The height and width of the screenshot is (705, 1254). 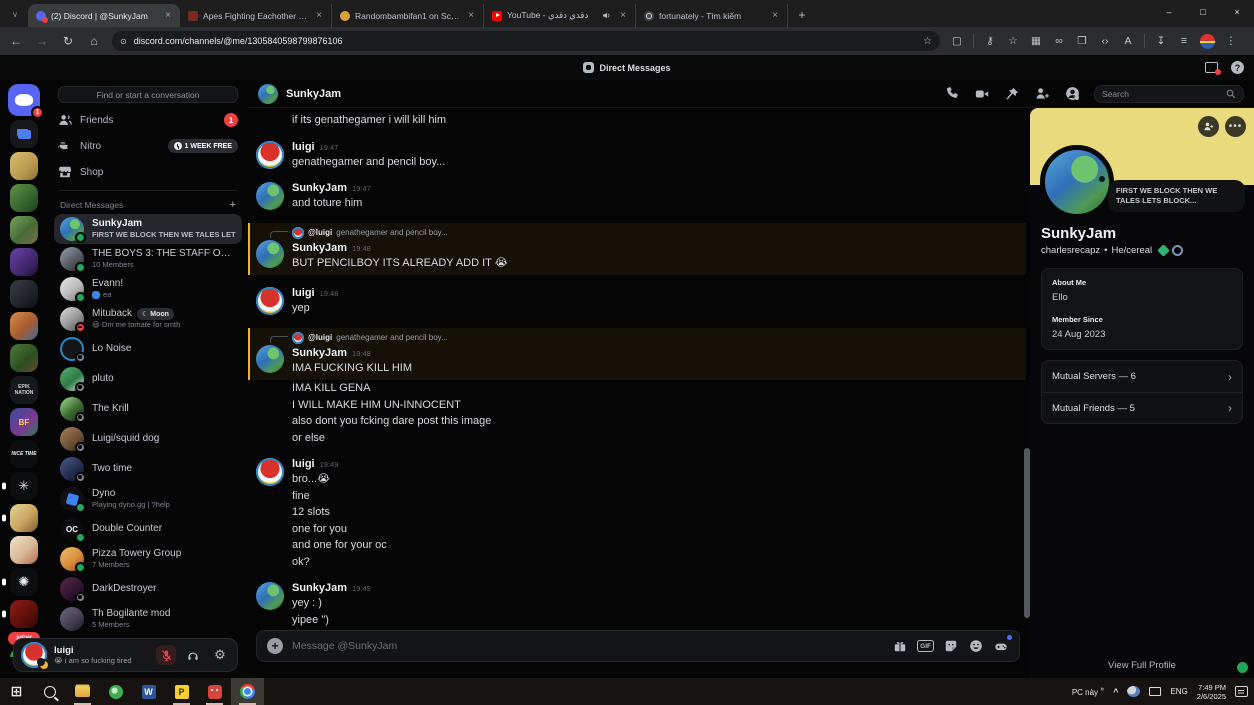 I want to click on chat-search-input, so click(x=1161, y=93).